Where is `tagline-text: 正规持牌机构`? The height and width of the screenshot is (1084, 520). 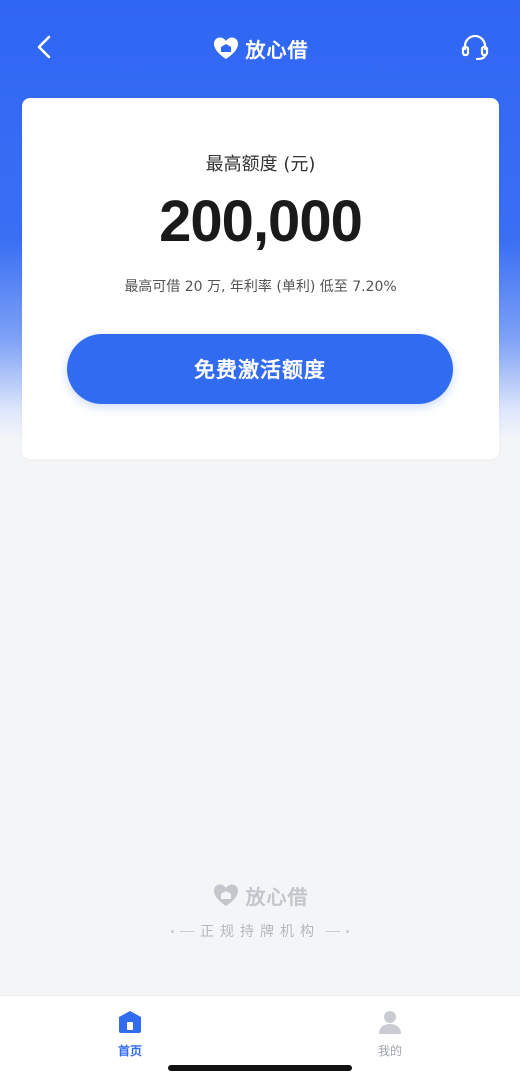
tagline-text: 正规持牌机构 is located at coordinates (260, 932).